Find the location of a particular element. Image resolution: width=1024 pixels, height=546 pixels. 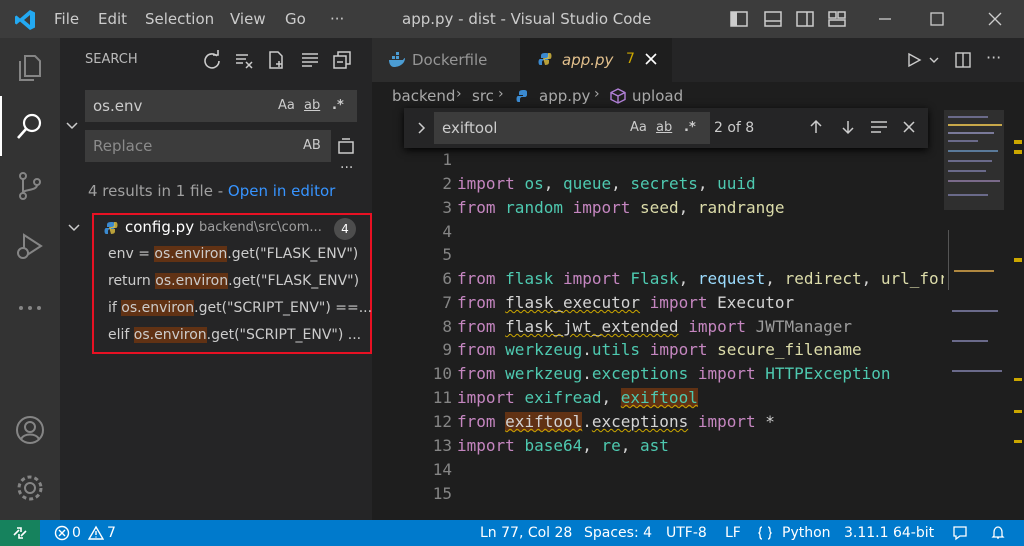

menu-selection: Selection is located at coordinates (179, 19).